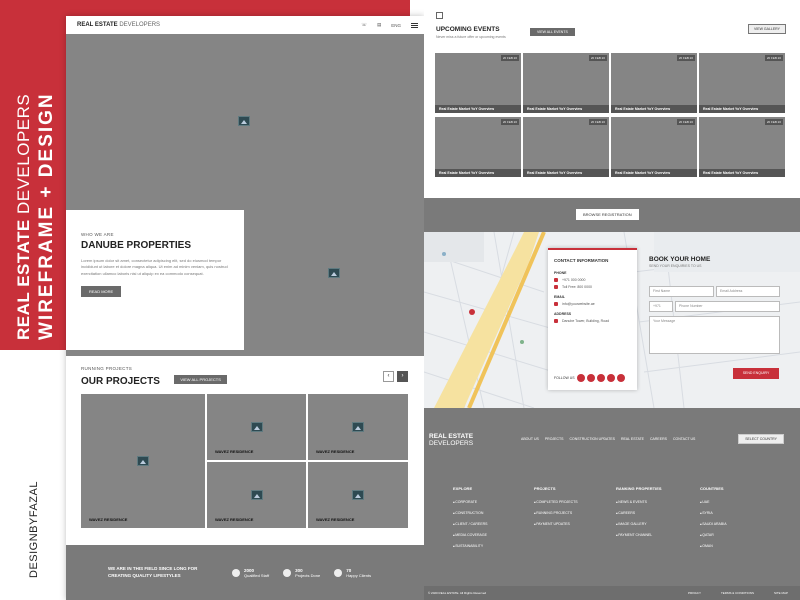  I want to click on email-label: EMAIL, so click(559, 297).